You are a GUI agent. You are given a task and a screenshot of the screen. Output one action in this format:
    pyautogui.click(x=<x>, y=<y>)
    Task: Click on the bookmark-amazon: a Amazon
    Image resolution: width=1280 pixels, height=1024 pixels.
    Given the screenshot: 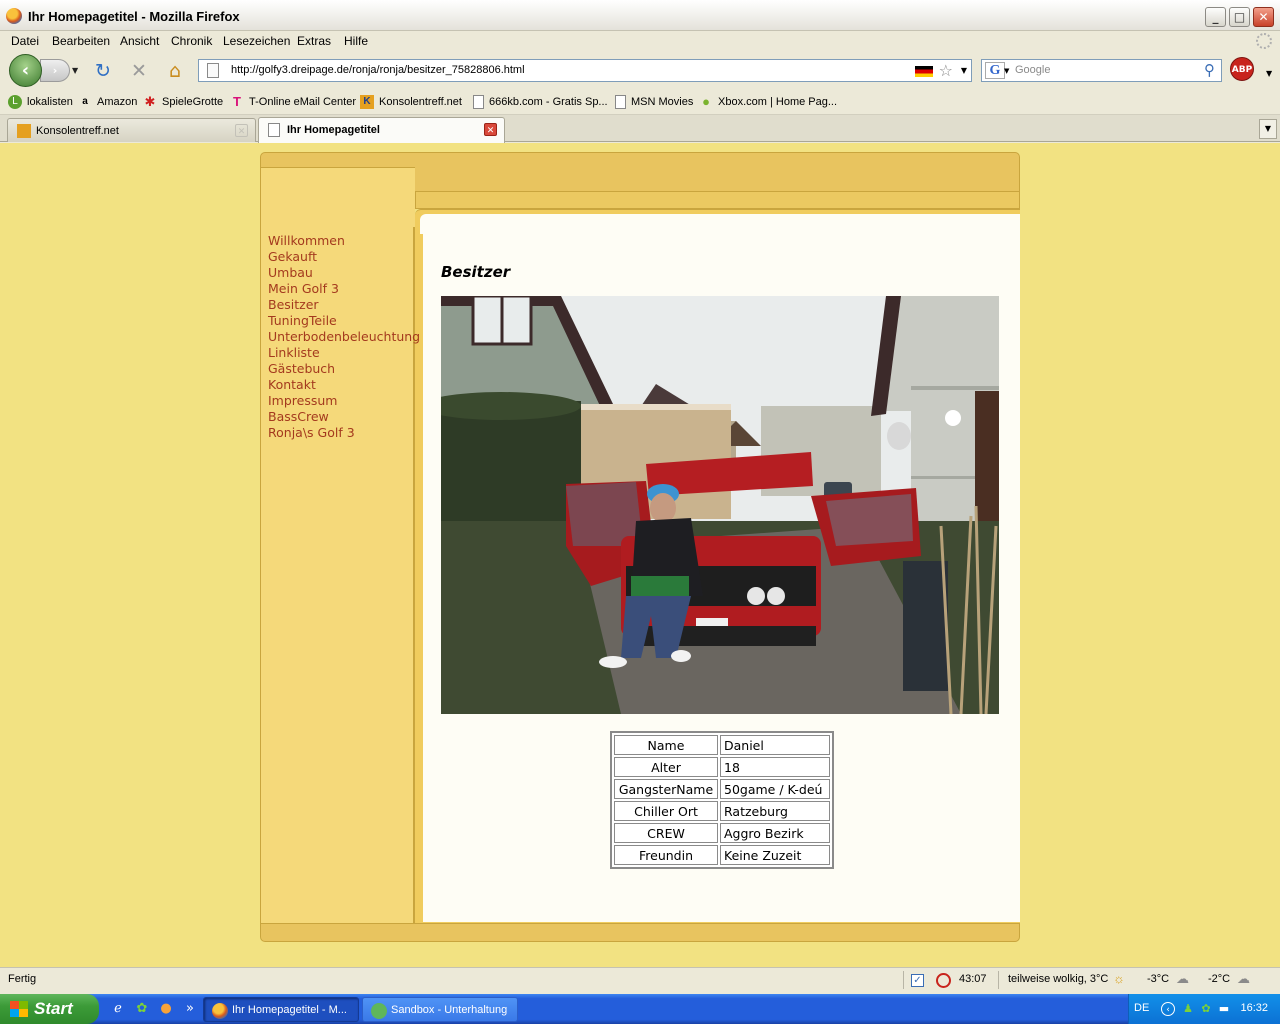 What is the action you would take?
    pyautogui.click(x=107, y=102)
    